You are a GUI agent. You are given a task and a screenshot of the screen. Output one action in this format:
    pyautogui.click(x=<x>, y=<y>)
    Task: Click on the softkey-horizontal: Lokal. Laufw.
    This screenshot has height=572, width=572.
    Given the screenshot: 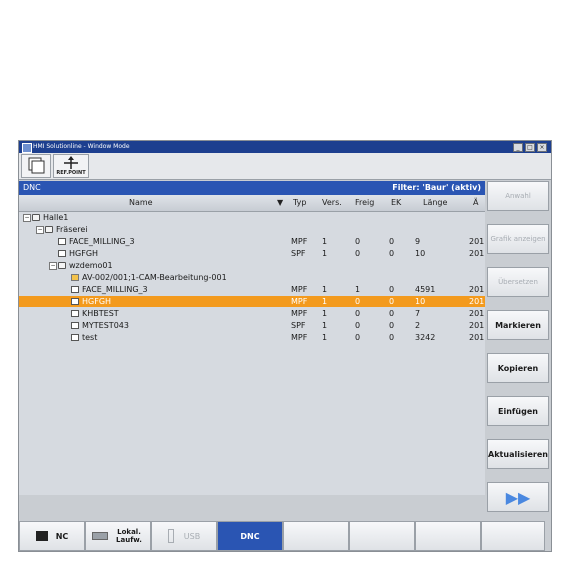 What is the action you would take?
    pyautogui.click(x=118, y=536)
    